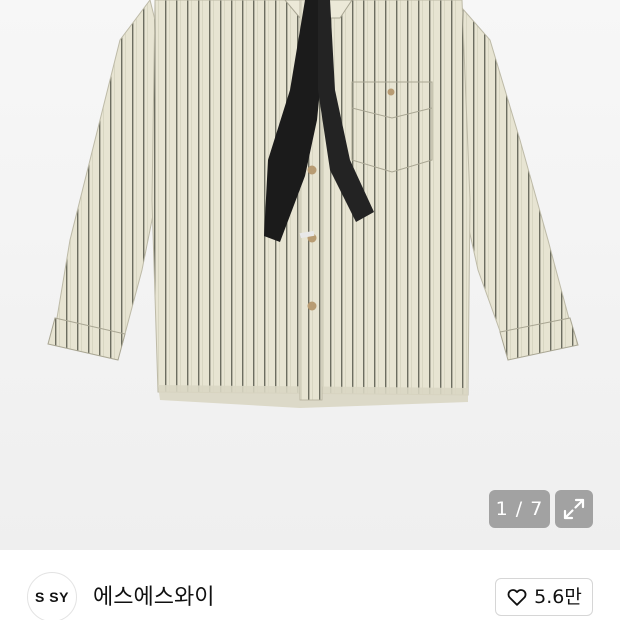 The image size is (620, 620). What do you see at coordinates (517, 597) in the screenshot?
I see `heart-outline-icon` at bounding box center [517, 597].